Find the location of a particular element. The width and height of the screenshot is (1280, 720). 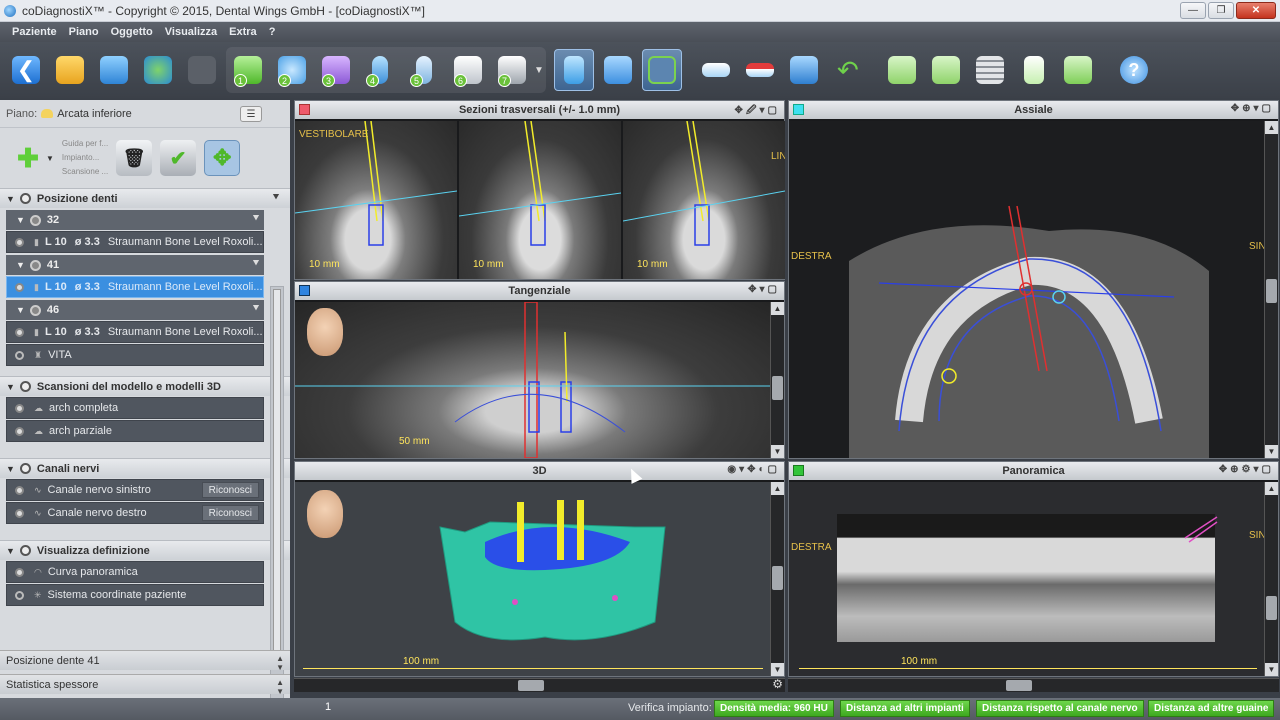

density-badge: Densità media: 960 HU is located at coordinates (774, 708).